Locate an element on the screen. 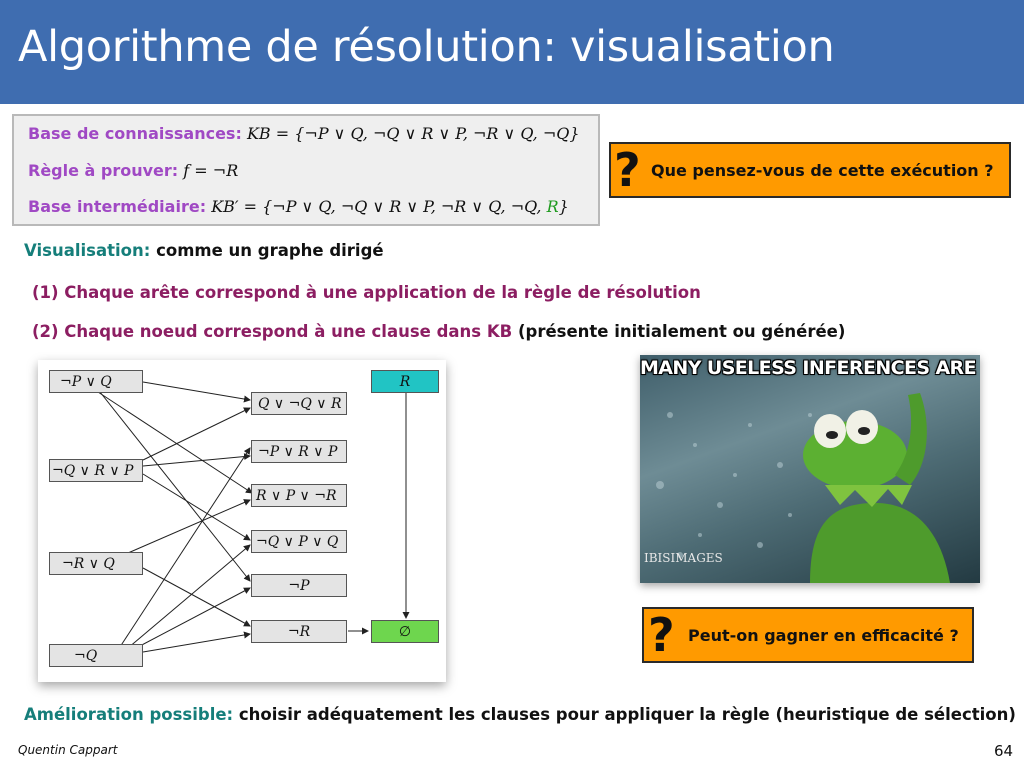  question-callout-execution: ? Que pensez-vous de cette exécution ? is located at coordinates (810, 170).